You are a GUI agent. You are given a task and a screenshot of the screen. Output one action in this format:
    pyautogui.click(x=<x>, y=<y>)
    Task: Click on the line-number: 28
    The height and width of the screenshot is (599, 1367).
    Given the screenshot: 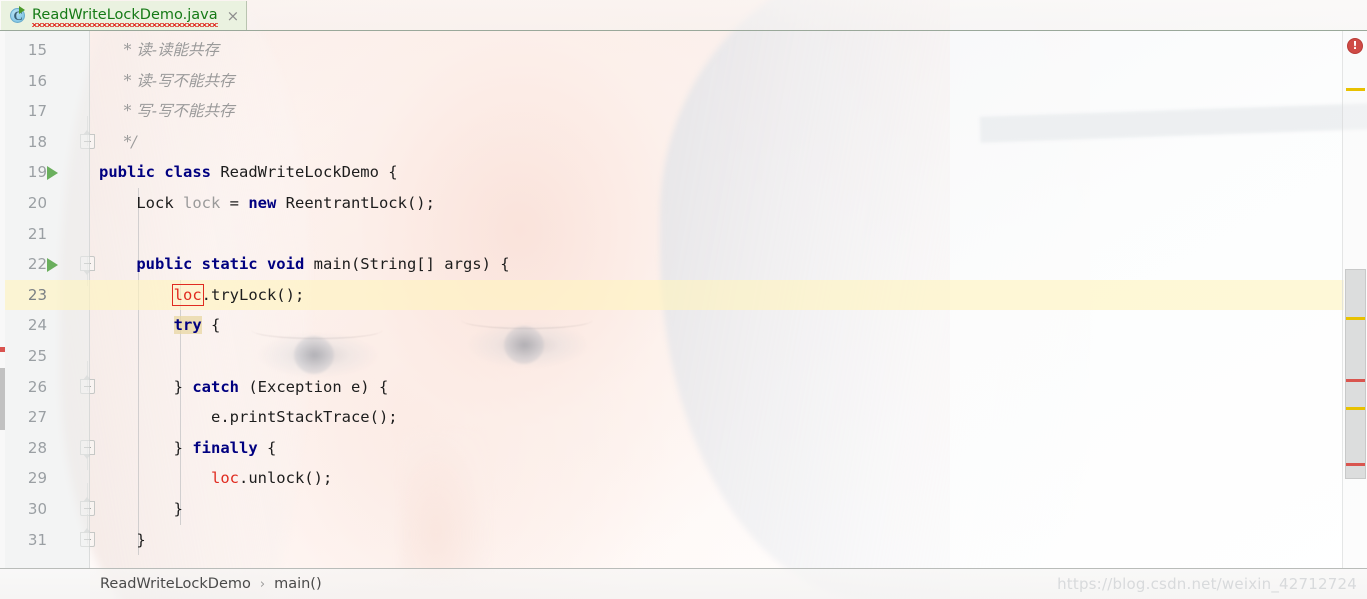 What is the action you would take?
    pyautogui.click(x=26, y=448)
    